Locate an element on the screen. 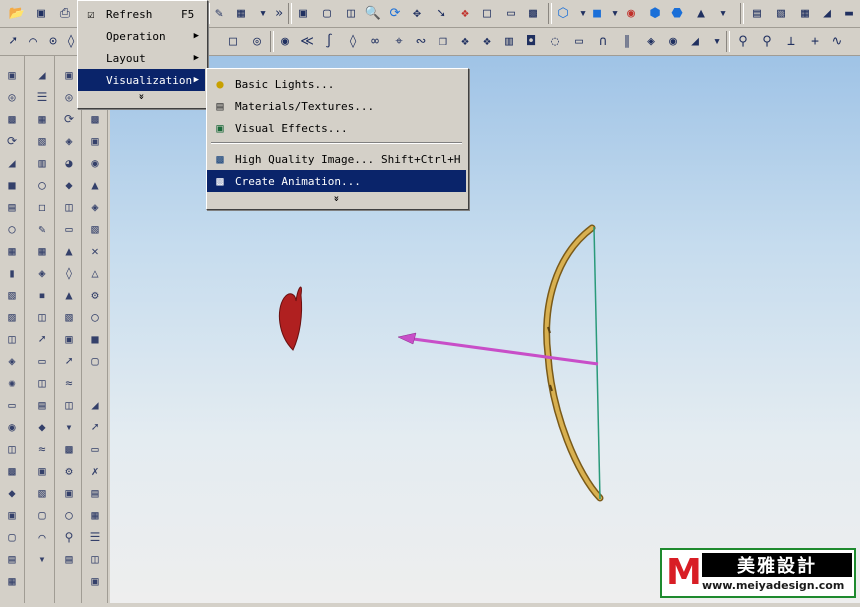 The height and width of the screenshot is (607, 860). screen-icon: ▭ is located at coordinates (511, 13).